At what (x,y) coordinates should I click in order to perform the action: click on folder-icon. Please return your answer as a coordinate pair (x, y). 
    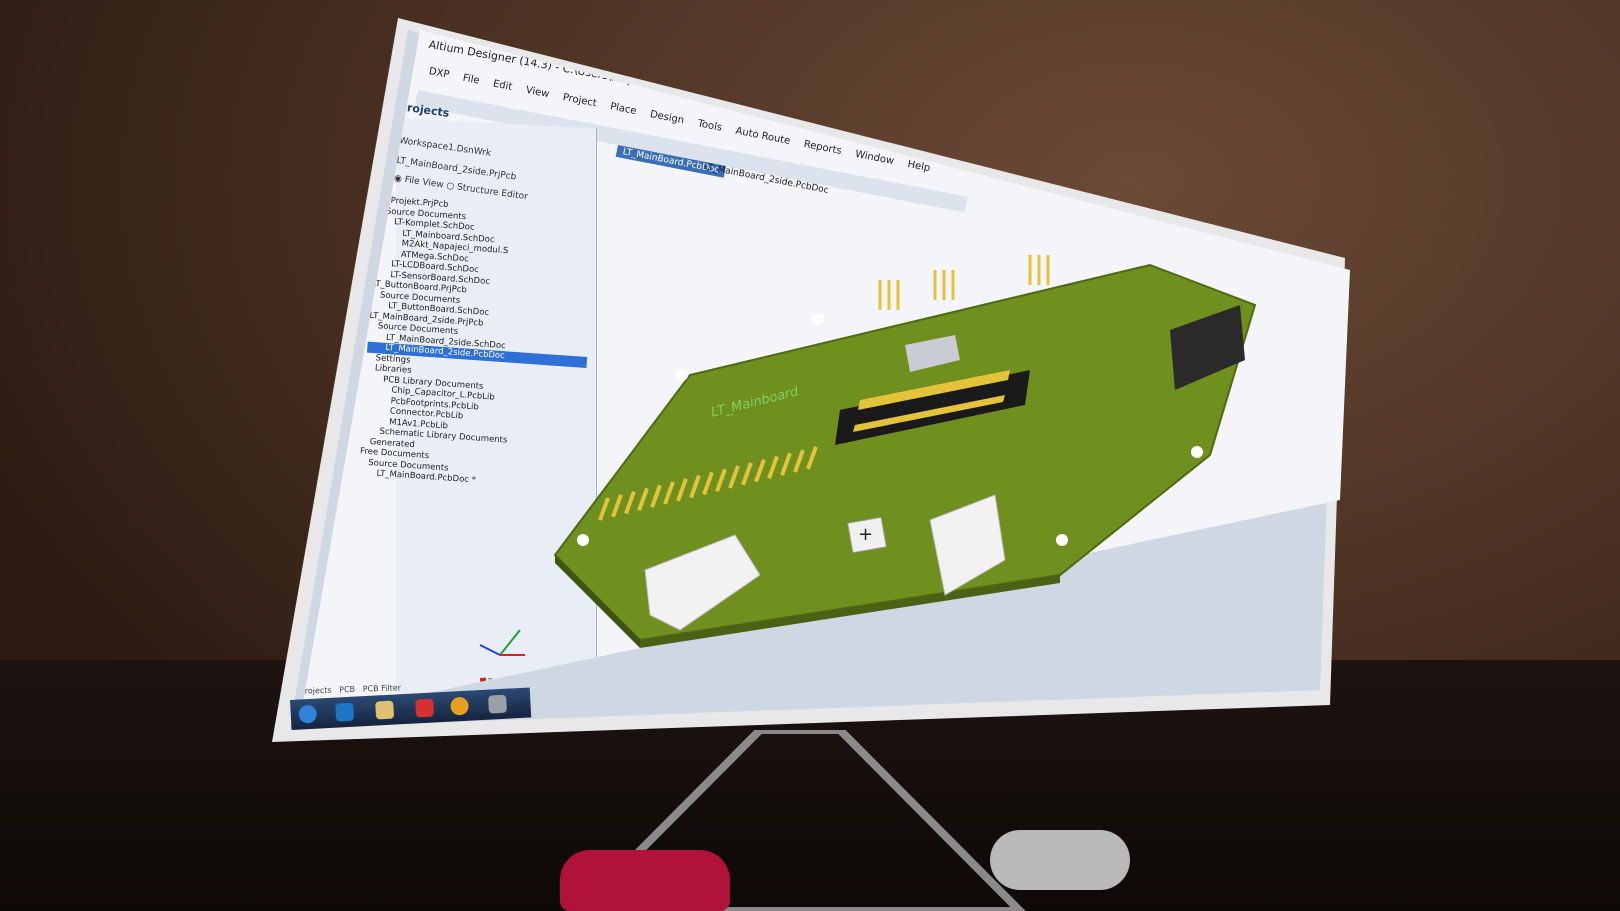
    Looking at the image, I should click on (385, 710).